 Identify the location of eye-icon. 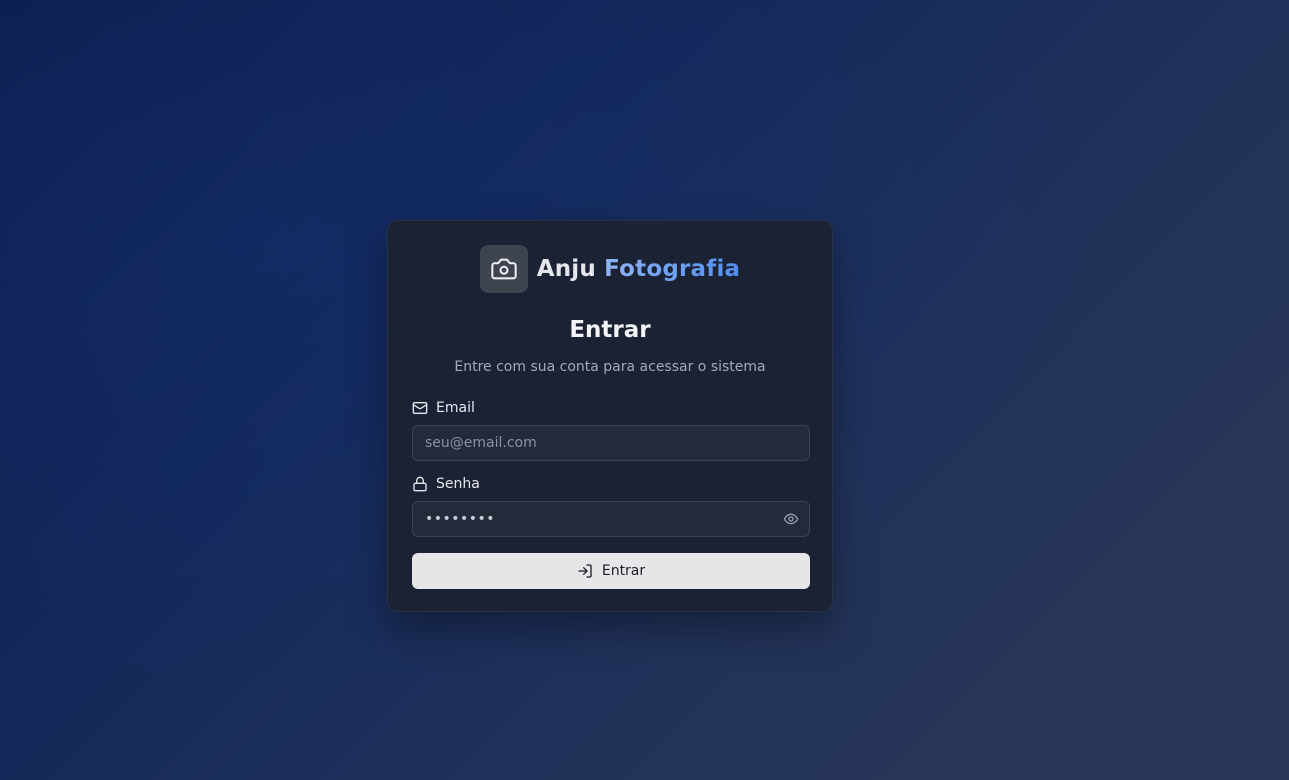
(791, 519).